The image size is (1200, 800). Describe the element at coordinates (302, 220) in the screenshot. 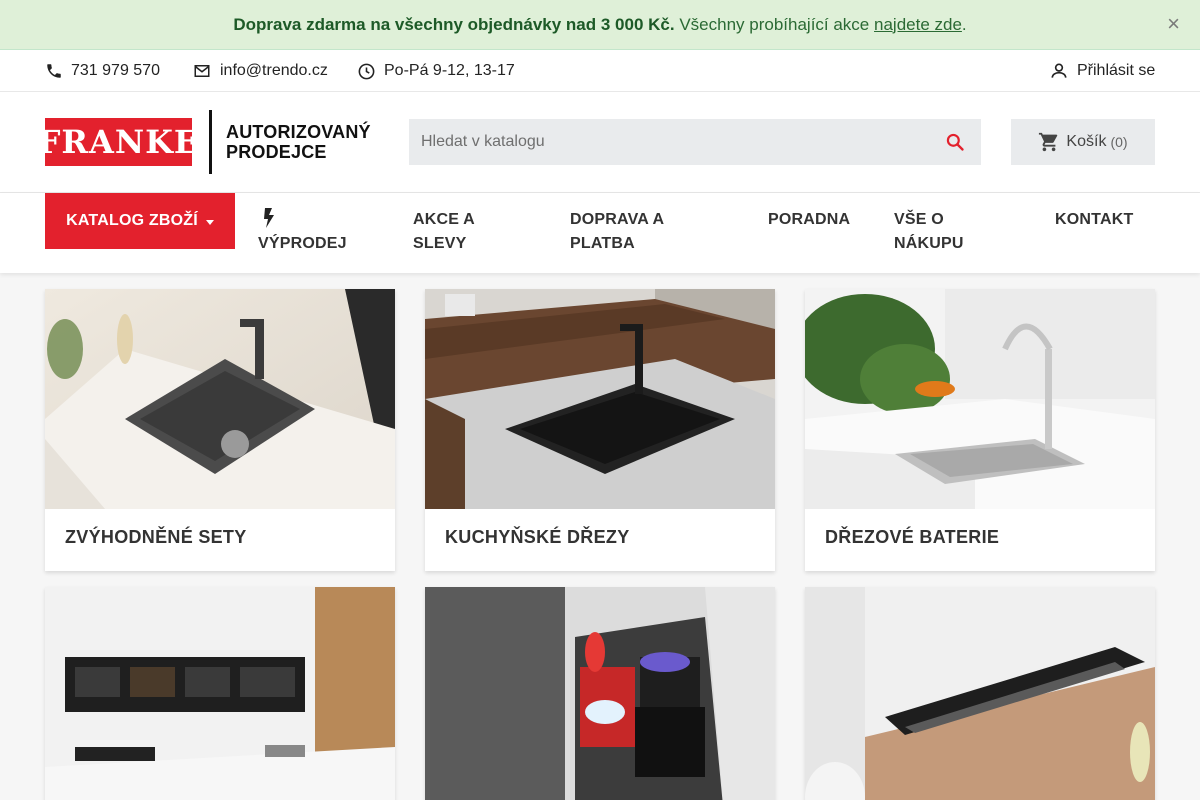

I see `flash-icon` at that location.